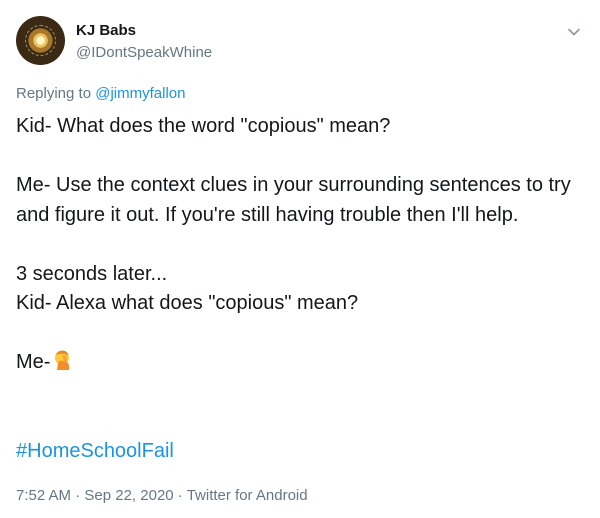 The height and width of the screenshot is (518, 600). What do you see at coordinates (128, 495) in the screenshot?
I see `tweet-date: Sep 22, 2020` at bounding box center [128, 495].